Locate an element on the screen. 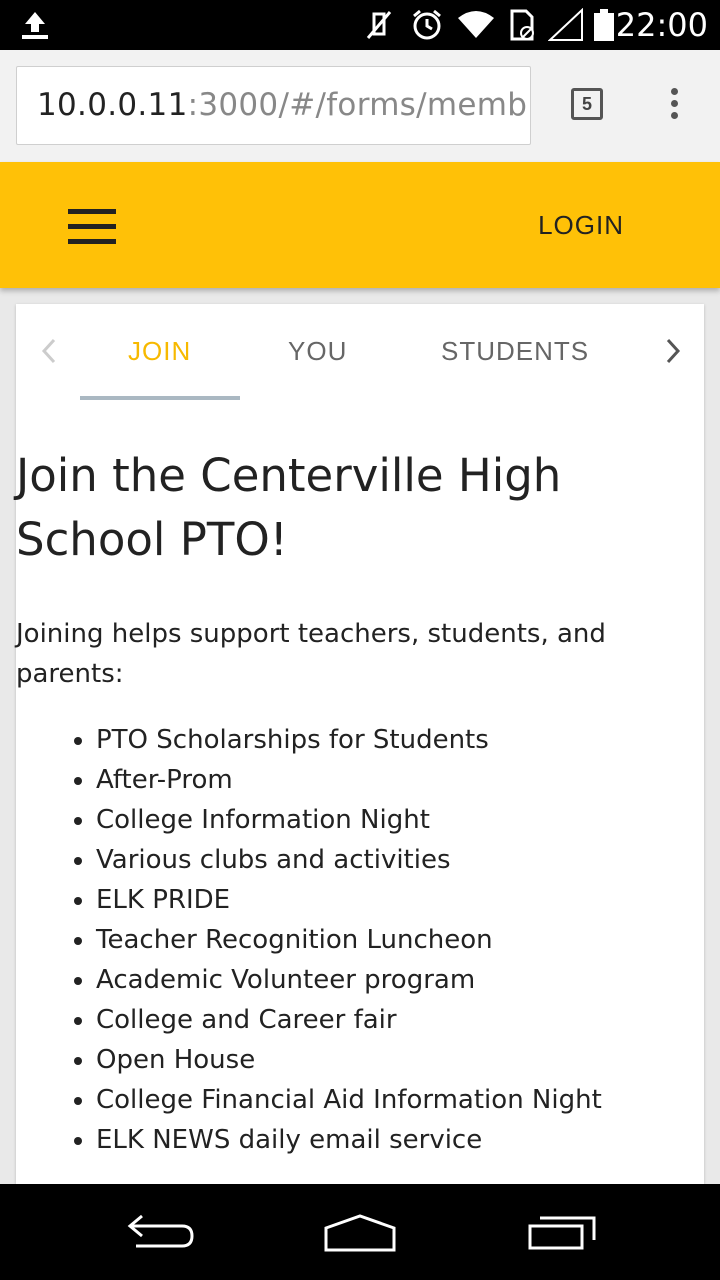  browser-toolbar: 10.0.0.11:3000/#/forms/memb 5 is located at coordinates (360, 106).